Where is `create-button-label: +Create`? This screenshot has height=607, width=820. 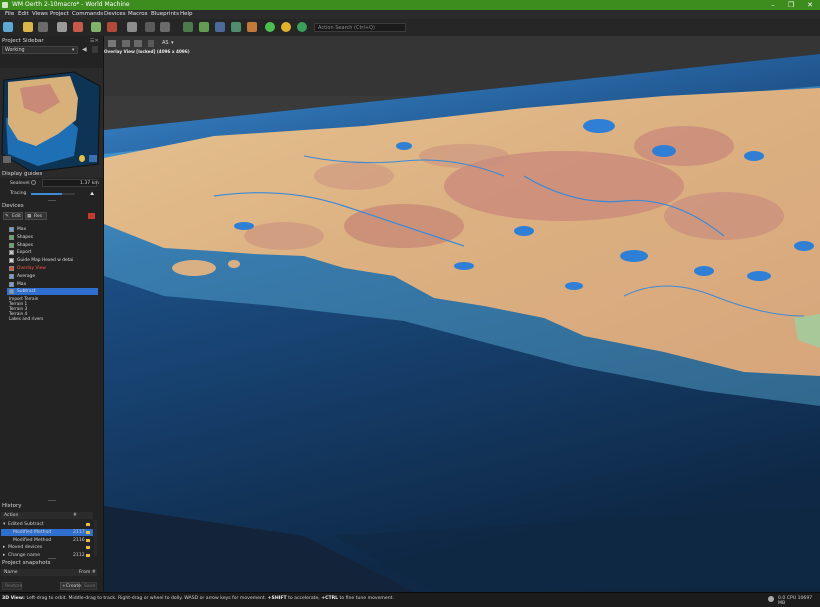 create-button-label: +Create is located at coordinates (72, 586).